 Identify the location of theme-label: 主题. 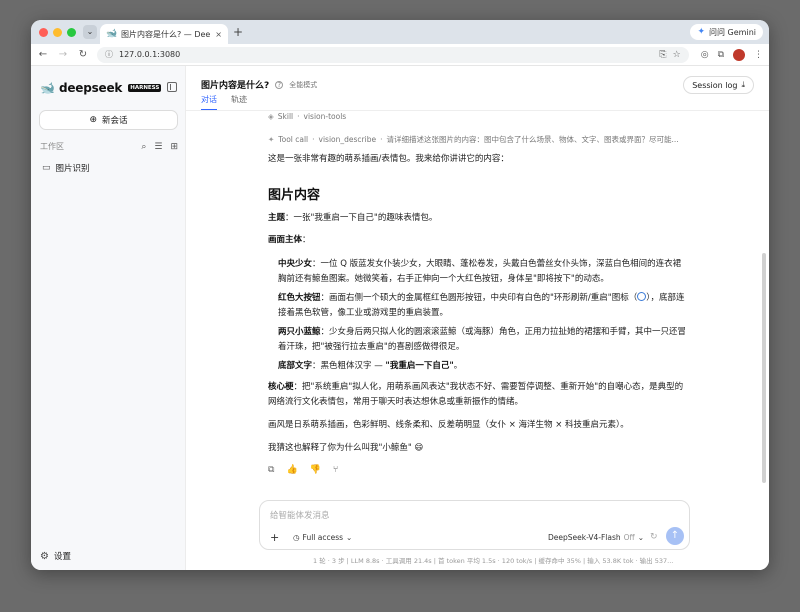
(277, 218).